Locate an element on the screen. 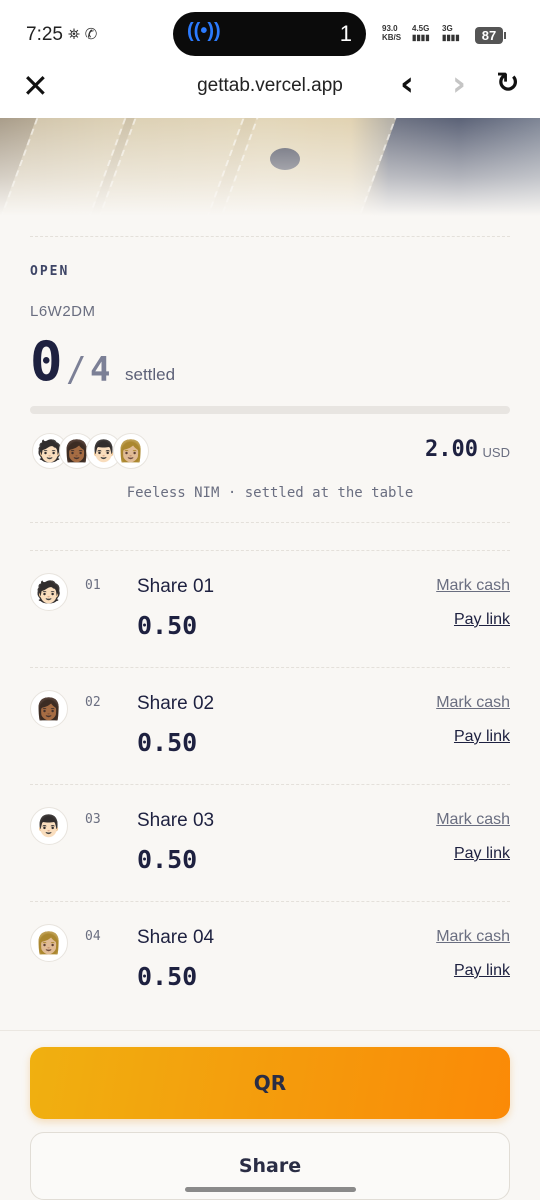  avatar: 🧑🏻 is located at coordinates (49, 592).